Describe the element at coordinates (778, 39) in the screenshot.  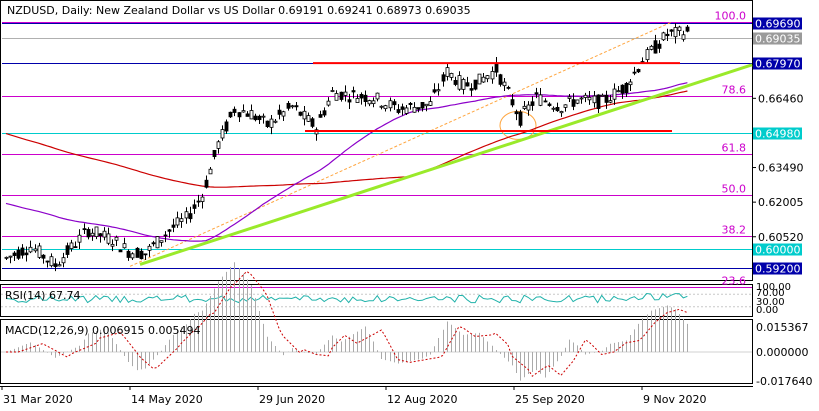
I see `current-price-text: 0.69035` at that location.